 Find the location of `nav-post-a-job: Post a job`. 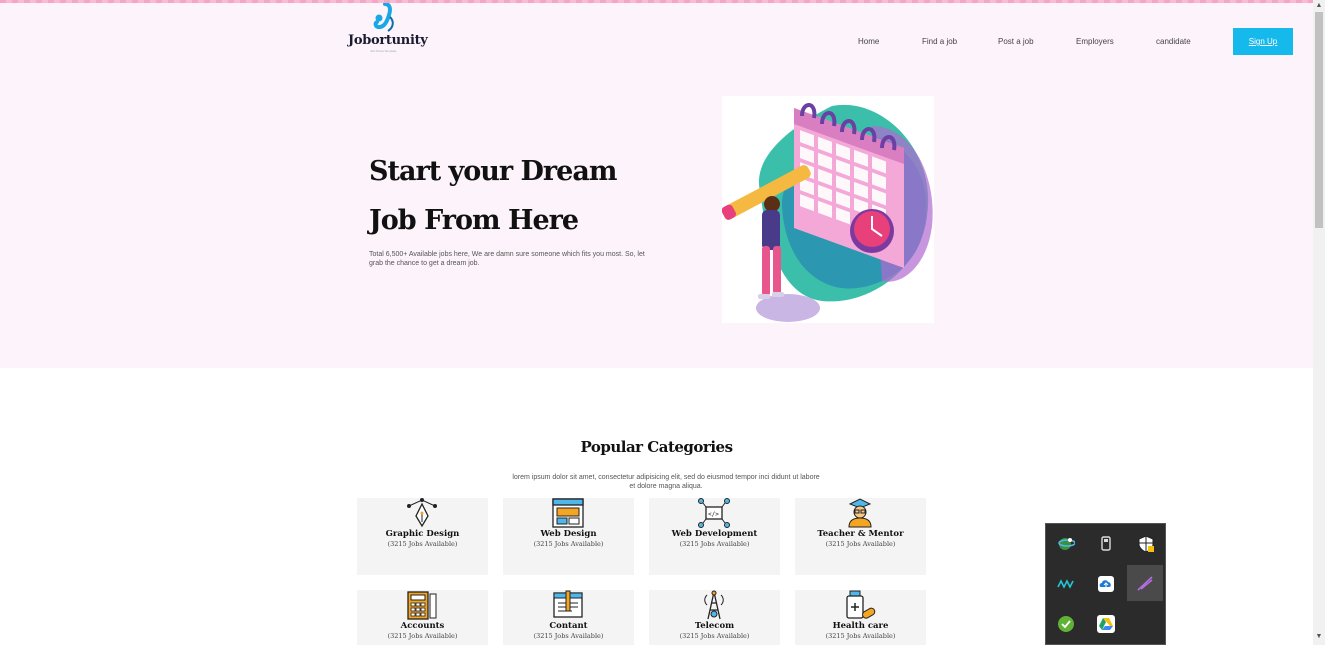

nav-post-a-job: Post a job is located at coordinates (1016, 41).